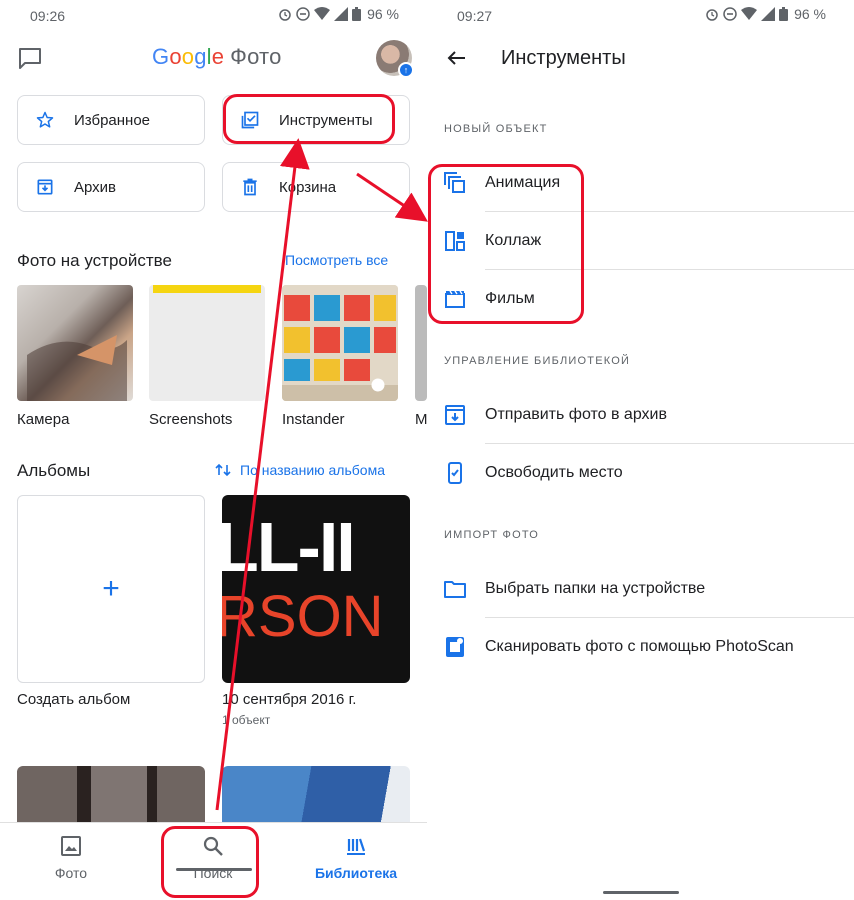 The width and height of the screenshot is (854, 900). What do you see at coordinates (191, 419) in the screenshot?
I see `folder-label-screenshots: Screenshots` at bounding box center [191, 419].